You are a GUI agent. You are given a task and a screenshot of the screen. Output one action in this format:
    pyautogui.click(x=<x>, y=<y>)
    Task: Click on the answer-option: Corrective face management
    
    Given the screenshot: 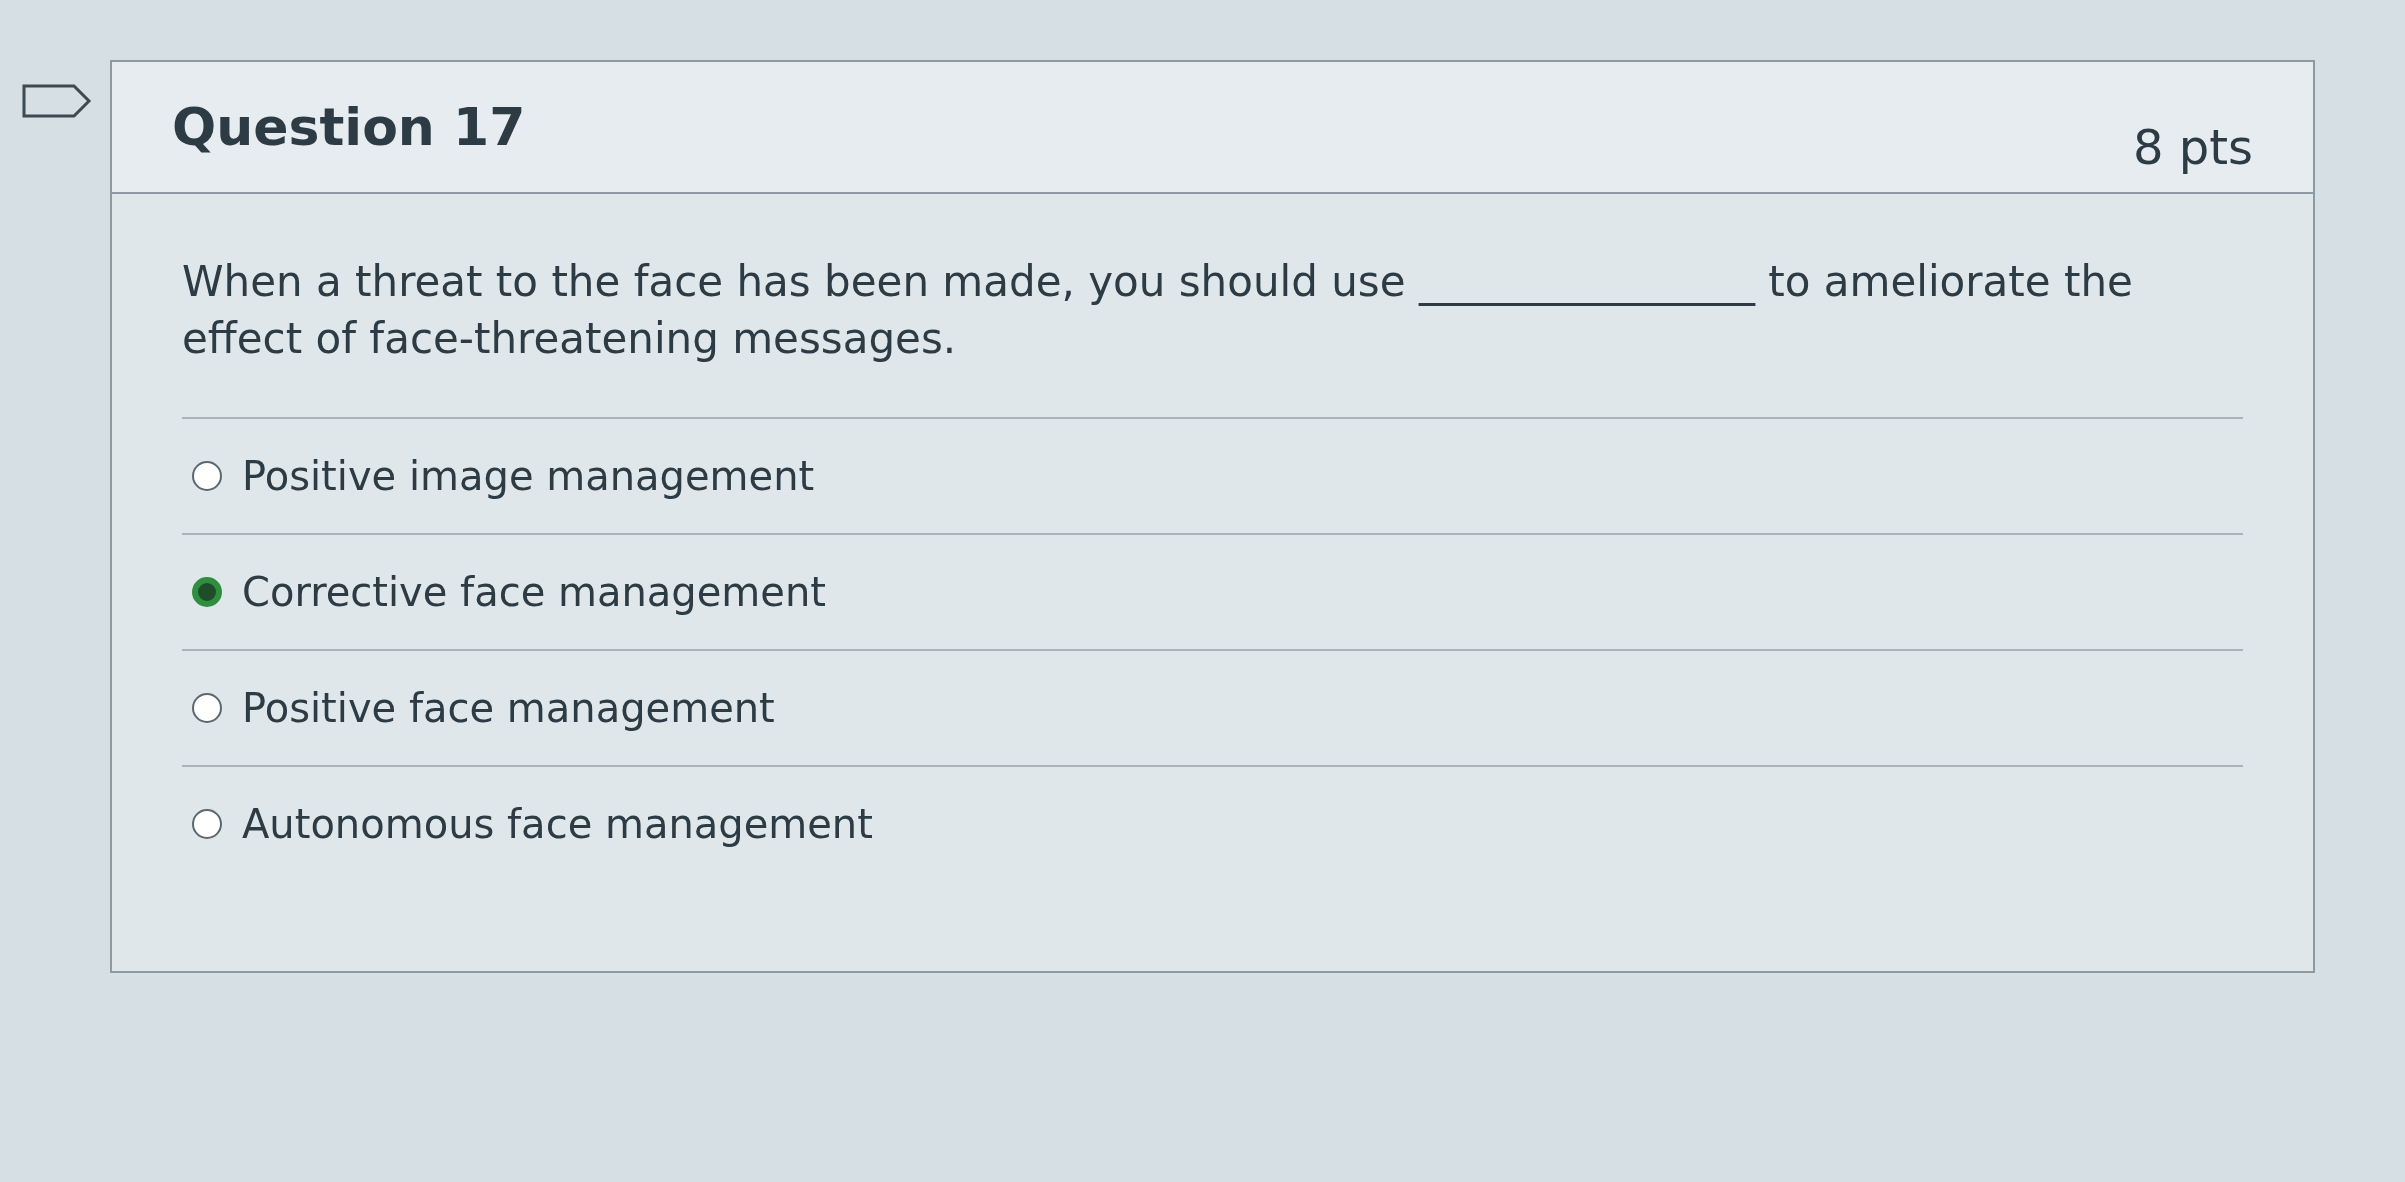 What is the action you would take?
    pyautogui.click(x=1212, y=591)
    